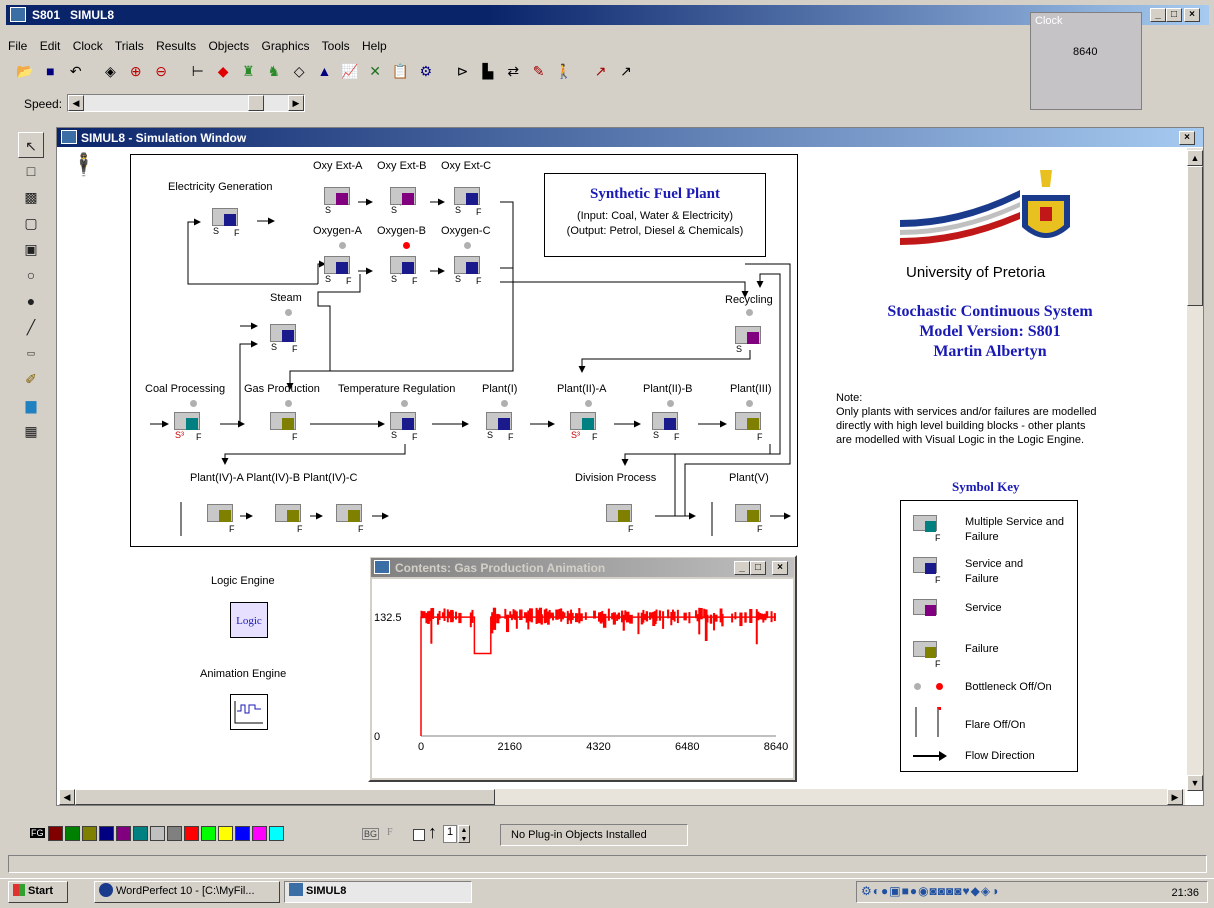  Describe the element at coordinates (31, 223) in the screenshot. I see `rounded-rectangle-icon: ▢` at that location.